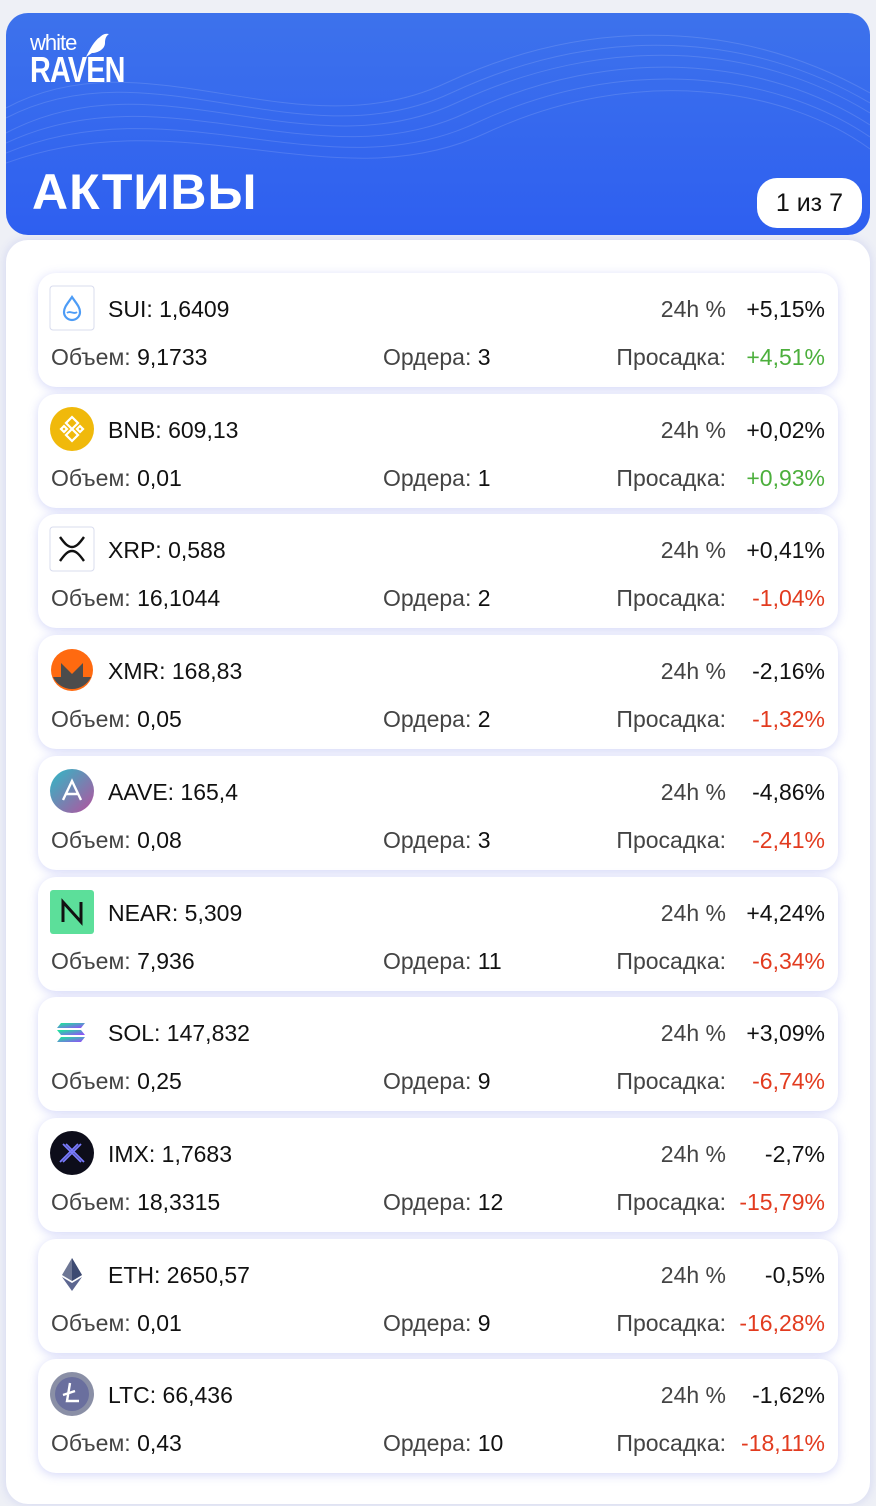 The image size is (876, 1506). What do you see at coordinates (438, 124) in the screenshot?
I see `header-banner: white RAVEN АКТИВЫ 1 из 7` at bounding box center [438, 124].